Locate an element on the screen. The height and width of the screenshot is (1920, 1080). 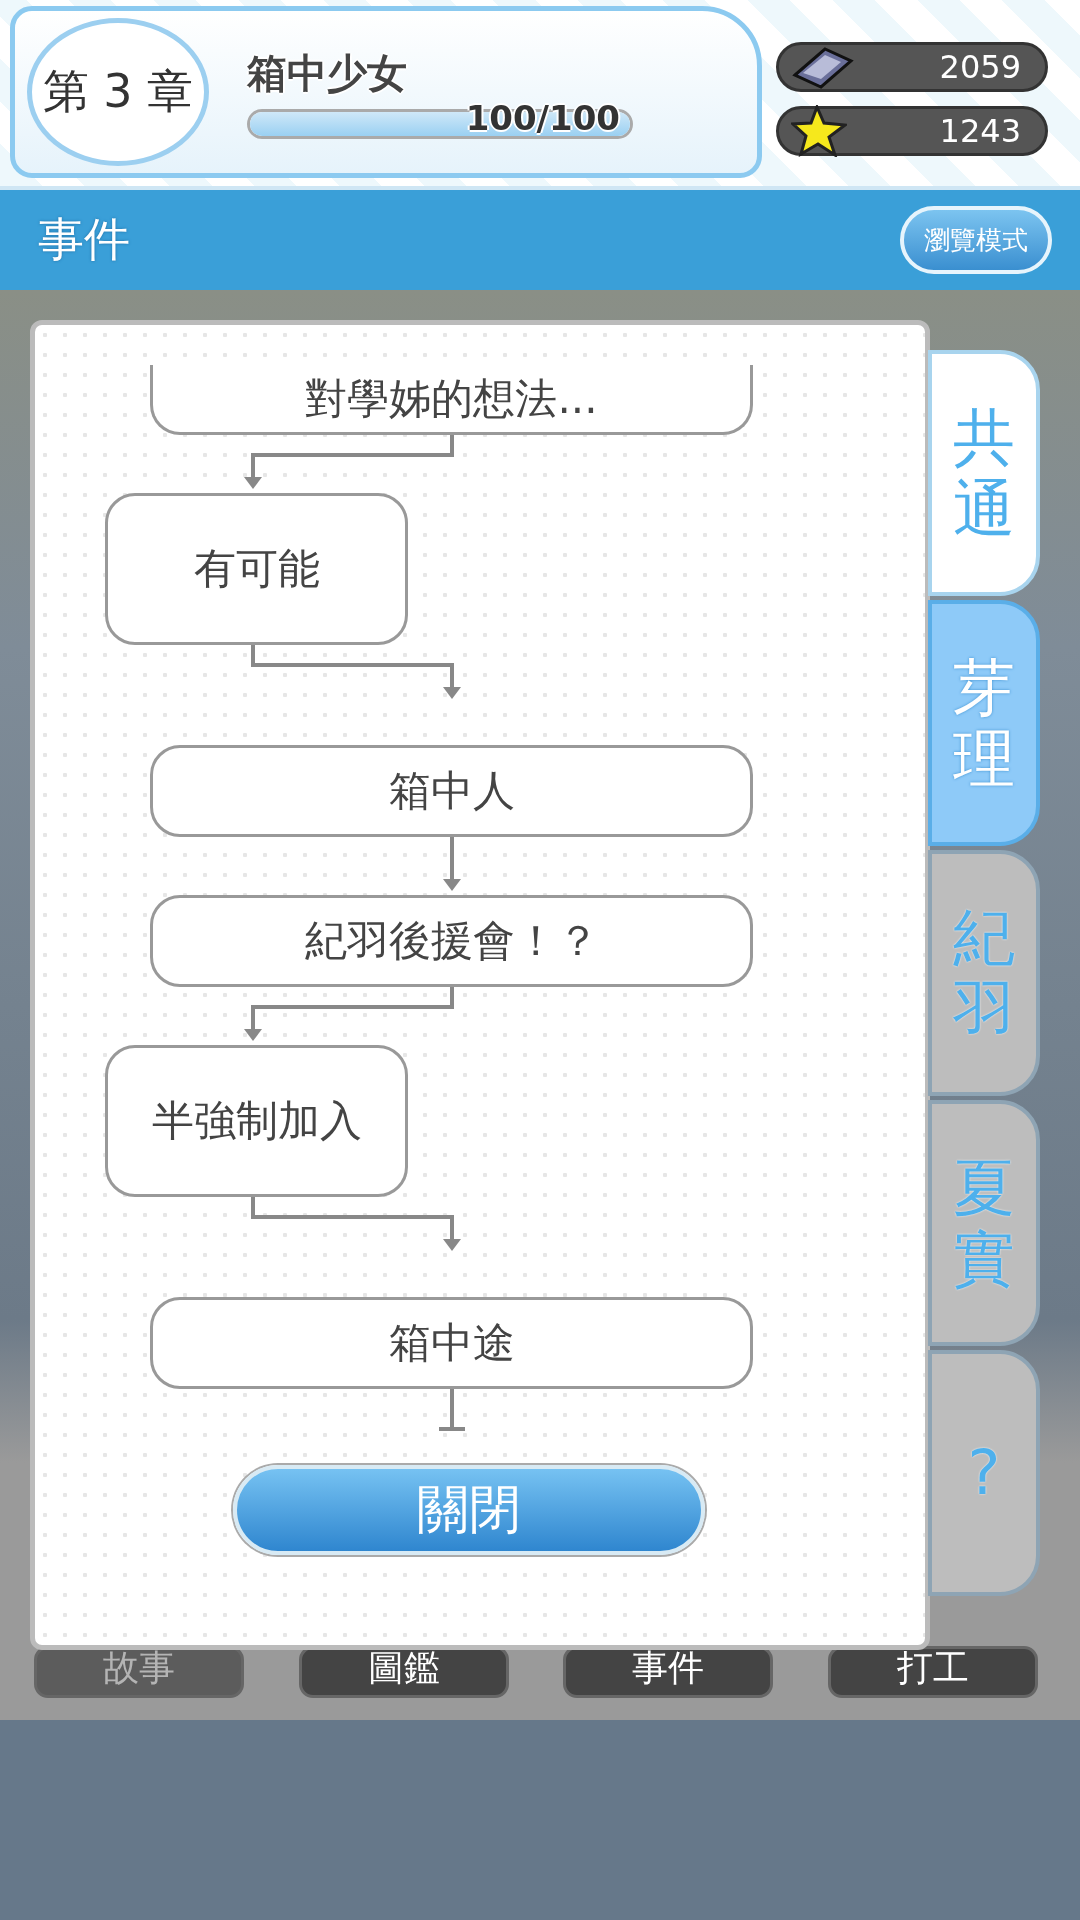
crystal-icon is located at coordinates (823, 67).